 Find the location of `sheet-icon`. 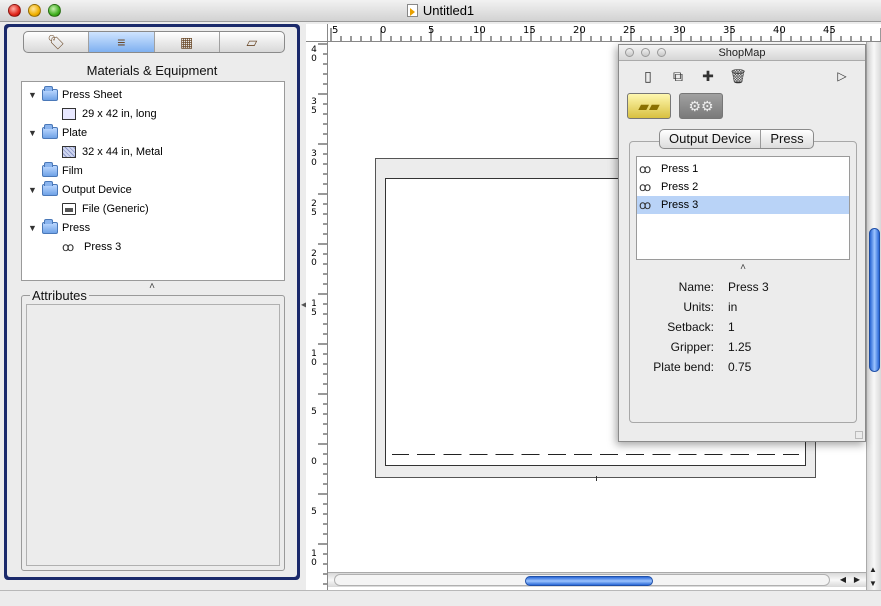

sheet-icon is located at coordinates (69, 113).